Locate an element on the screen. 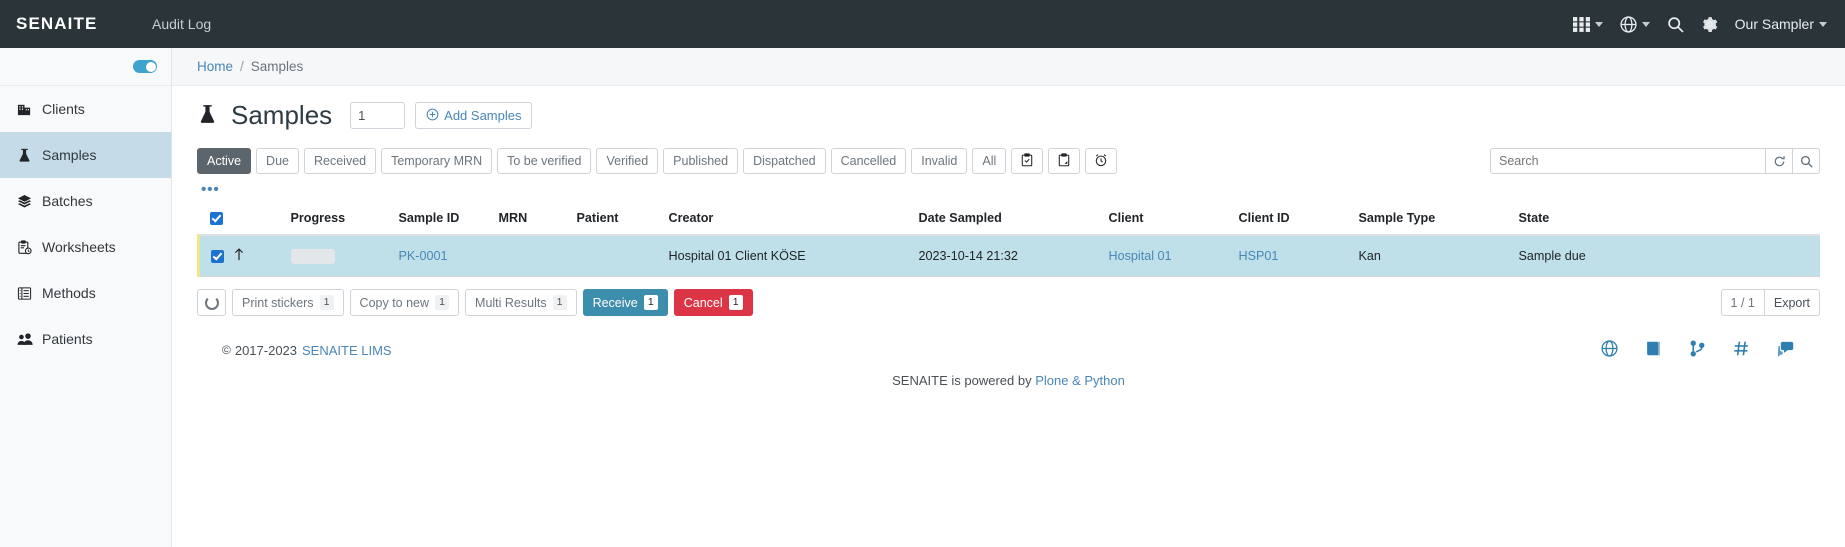 Image resolution: width=1845 pixels, height=547 pixels. sidebar-item-patients: Patients is located at coordinates (85, 339).